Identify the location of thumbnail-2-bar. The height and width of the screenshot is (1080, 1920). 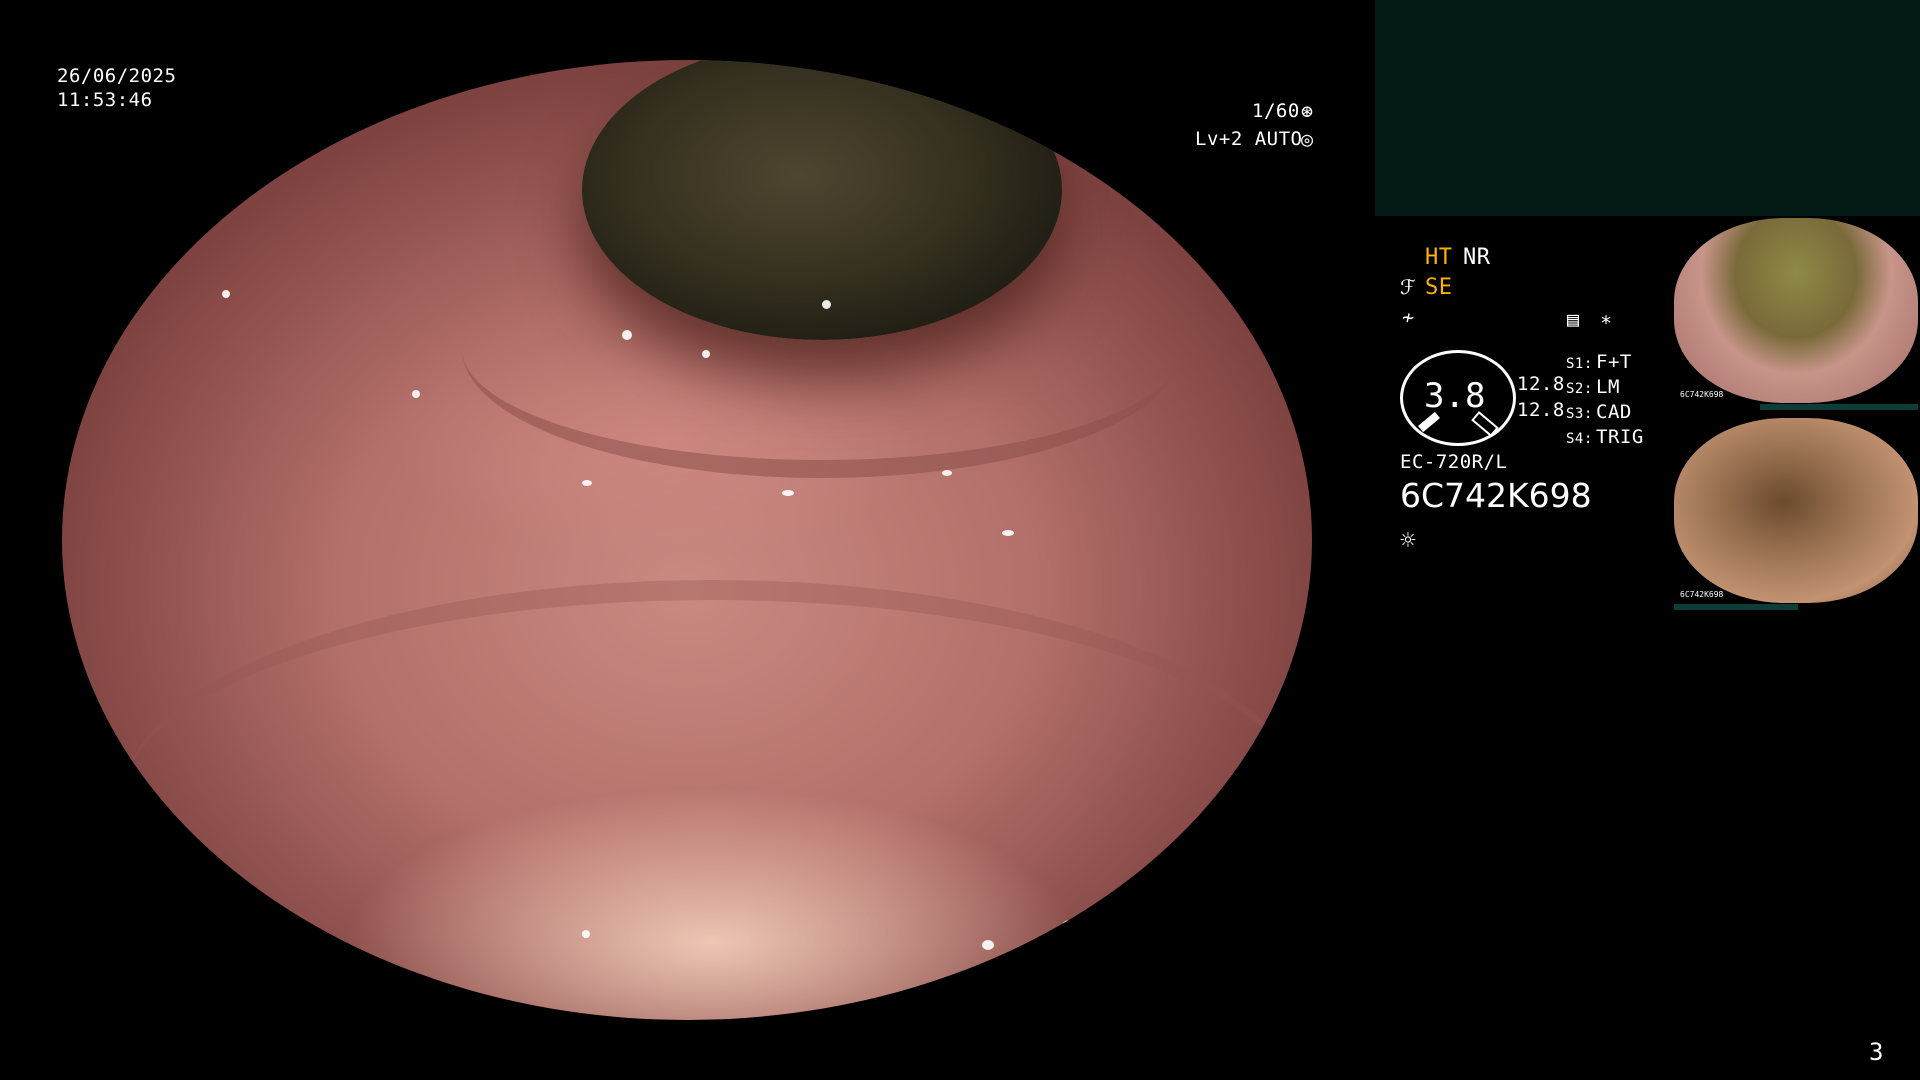
(1736, 607).